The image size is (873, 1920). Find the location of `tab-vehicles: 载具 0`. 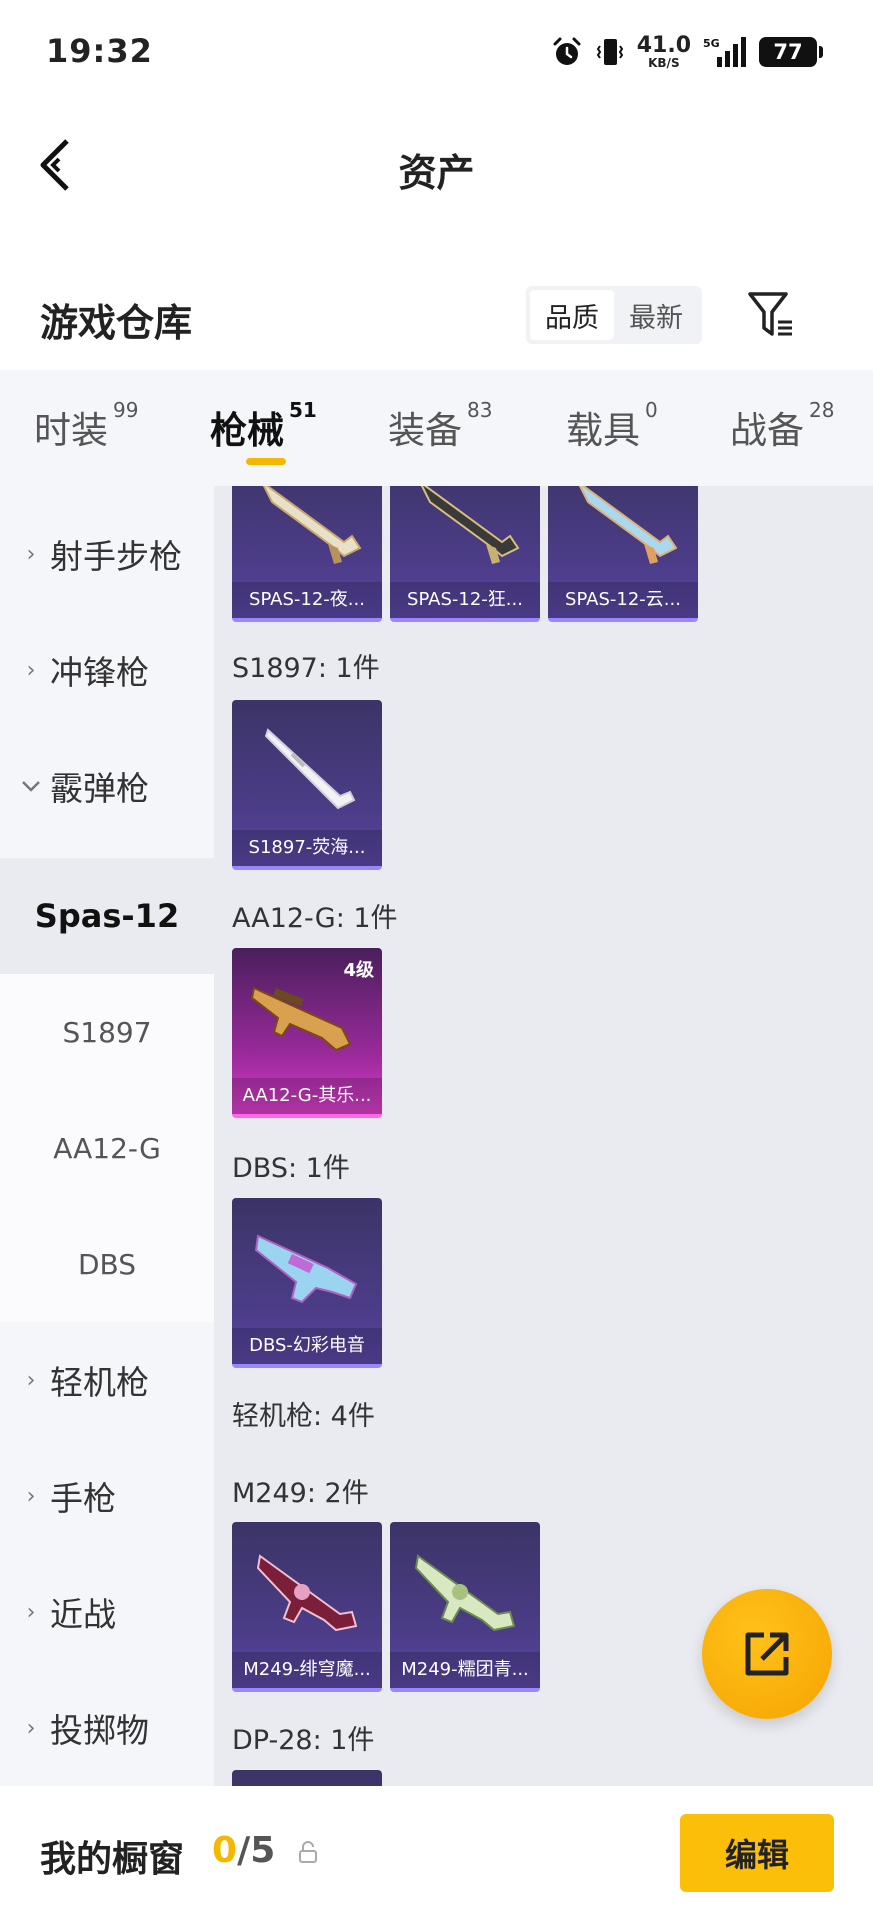

tab-vehicles: 载具 0 is located at coordinates (612, 426).